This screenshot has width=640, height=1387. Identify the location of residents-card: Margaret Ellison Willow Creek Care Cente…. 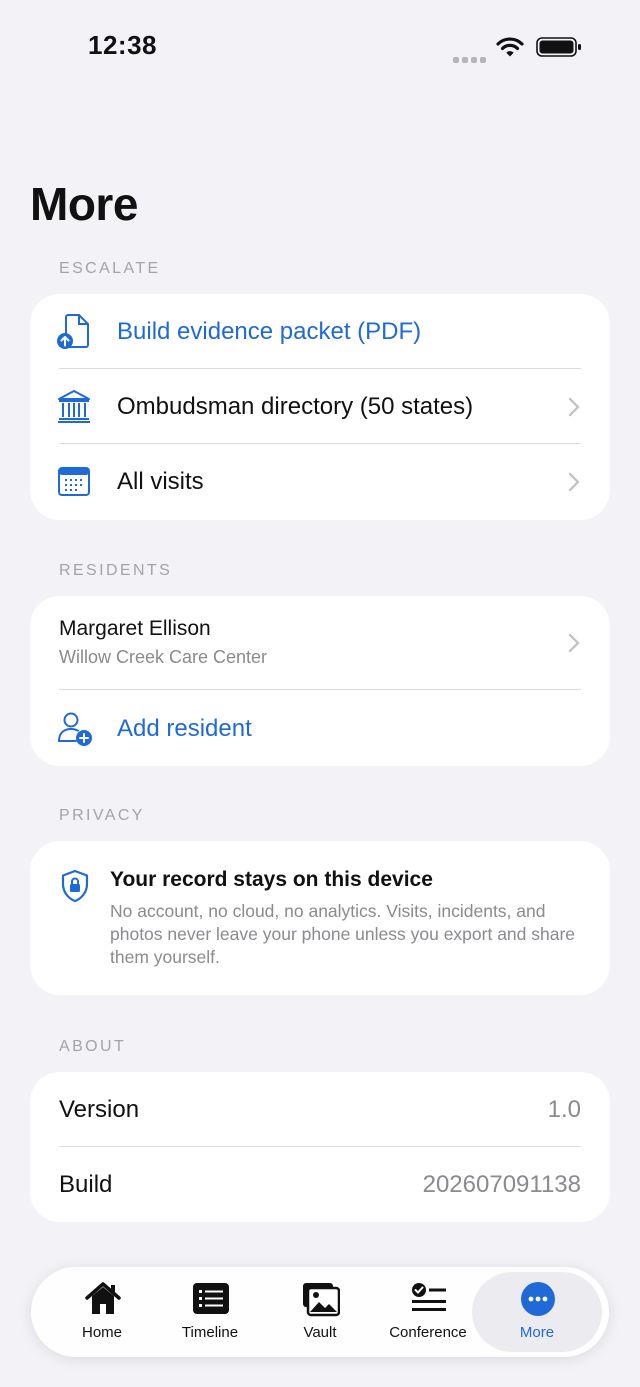
(320, 681).